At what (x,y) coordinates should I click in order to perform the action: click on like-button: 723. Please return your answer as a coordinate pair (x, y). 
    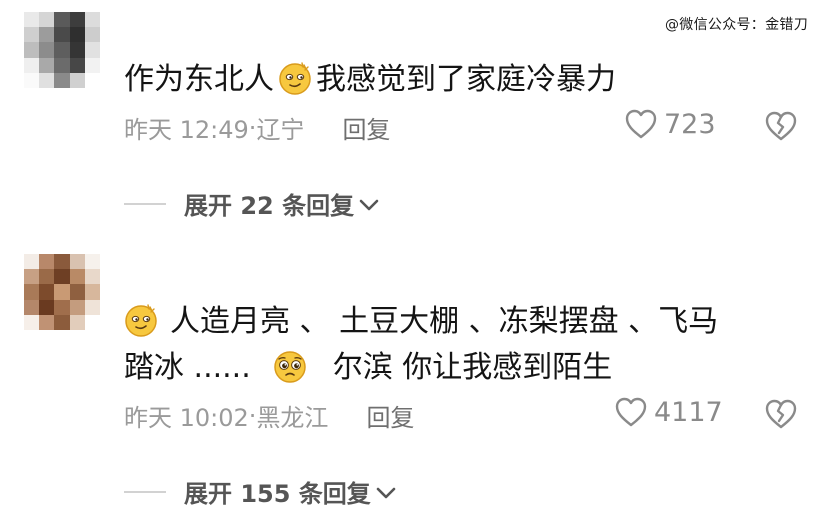
    Looking at the image, I should click on (670, 124).